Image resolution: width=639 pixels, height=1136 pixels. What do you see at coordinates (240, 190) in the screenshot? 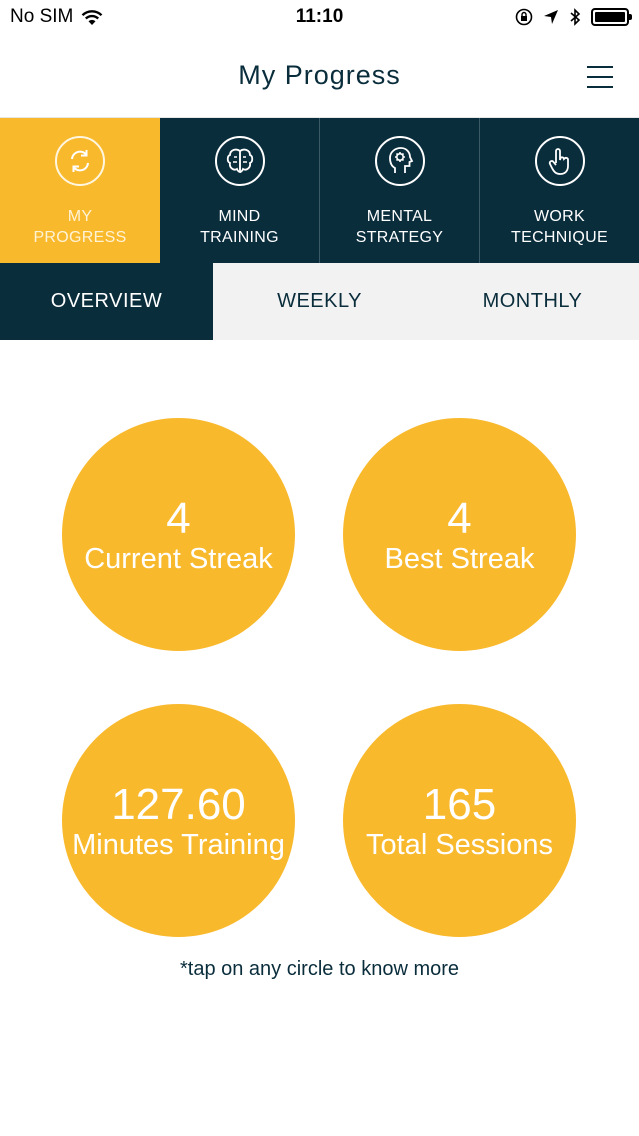
I see `tab-mind-training: MIND TRAINING` at bounding box center [240, 190].